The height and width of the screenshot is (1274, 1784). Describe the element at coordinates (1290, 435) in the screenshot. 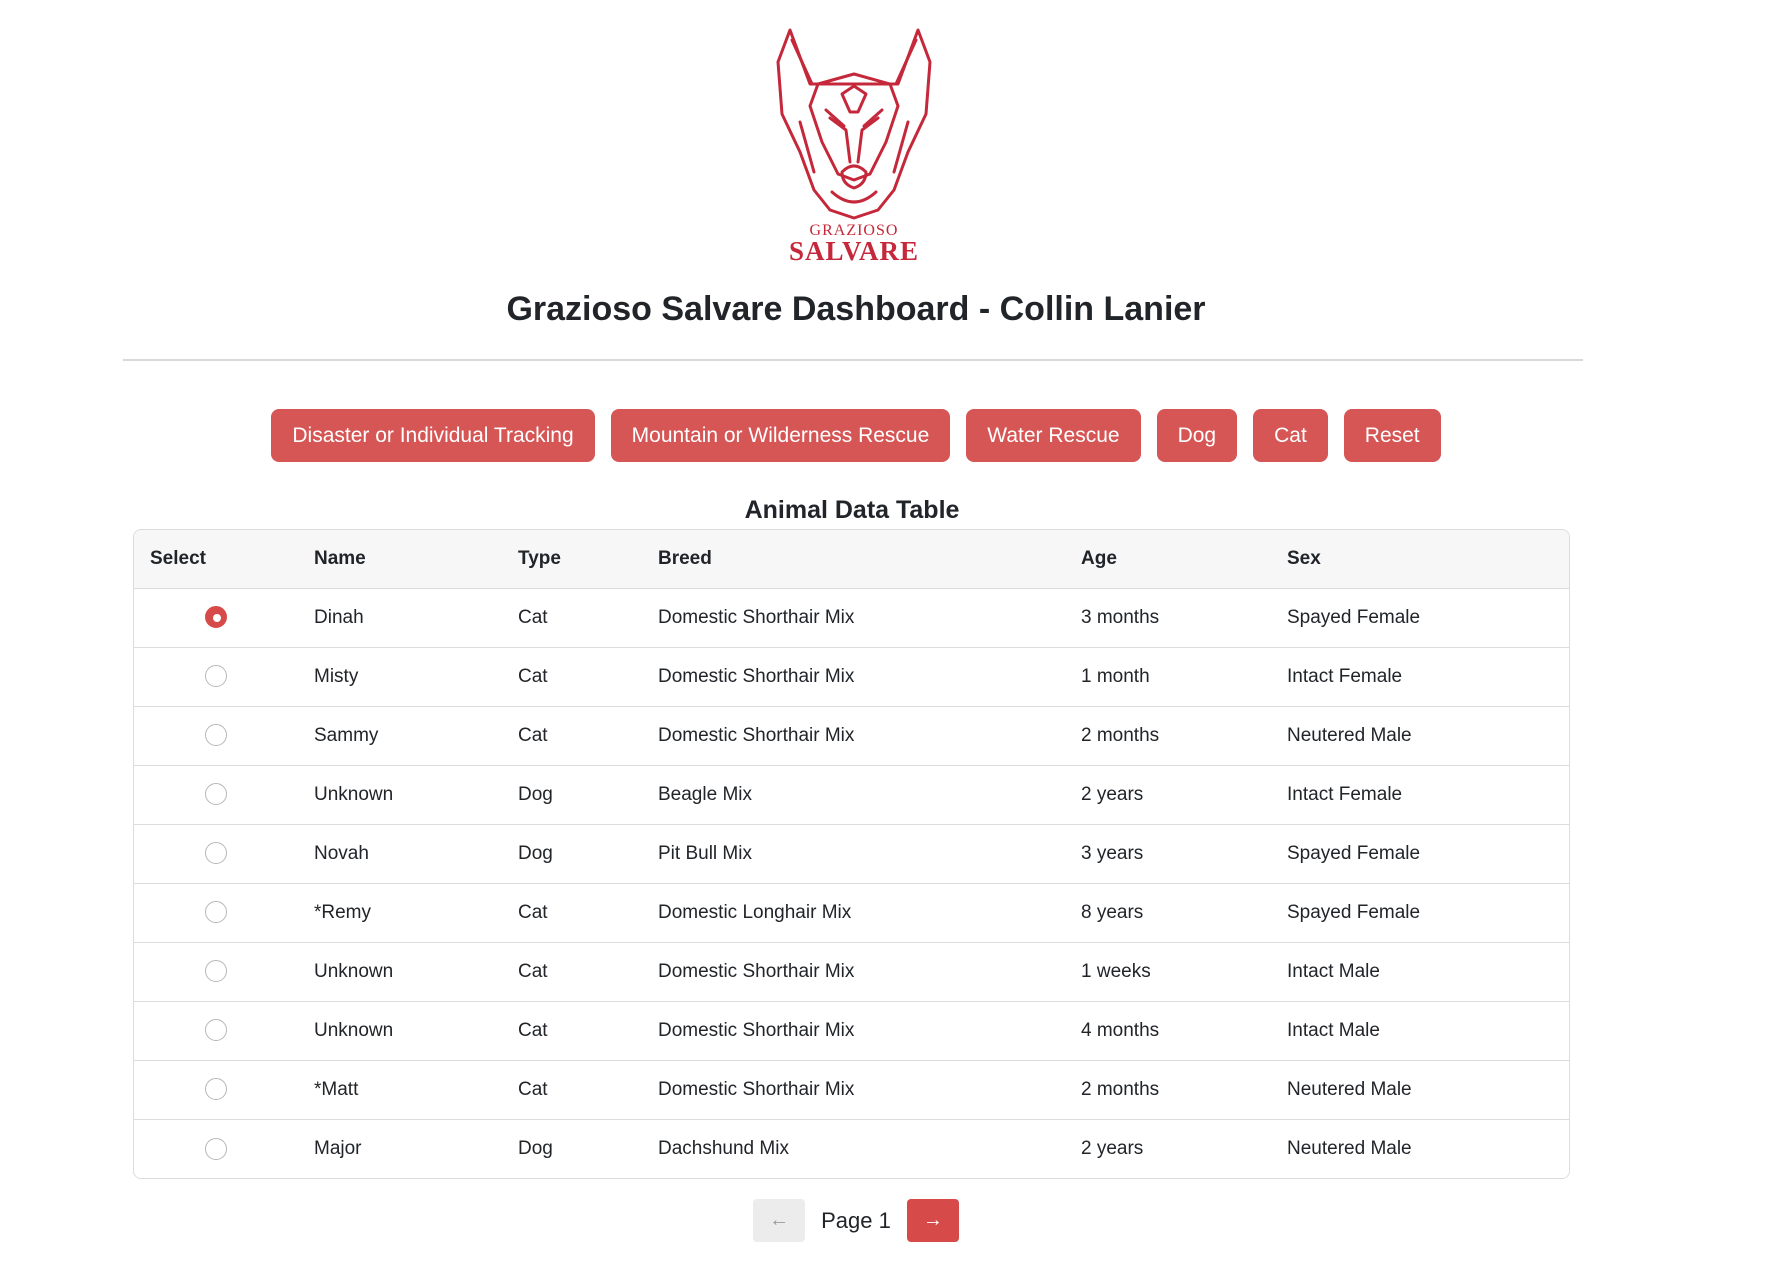

I see `cat-filter-button: Cat` at that location.